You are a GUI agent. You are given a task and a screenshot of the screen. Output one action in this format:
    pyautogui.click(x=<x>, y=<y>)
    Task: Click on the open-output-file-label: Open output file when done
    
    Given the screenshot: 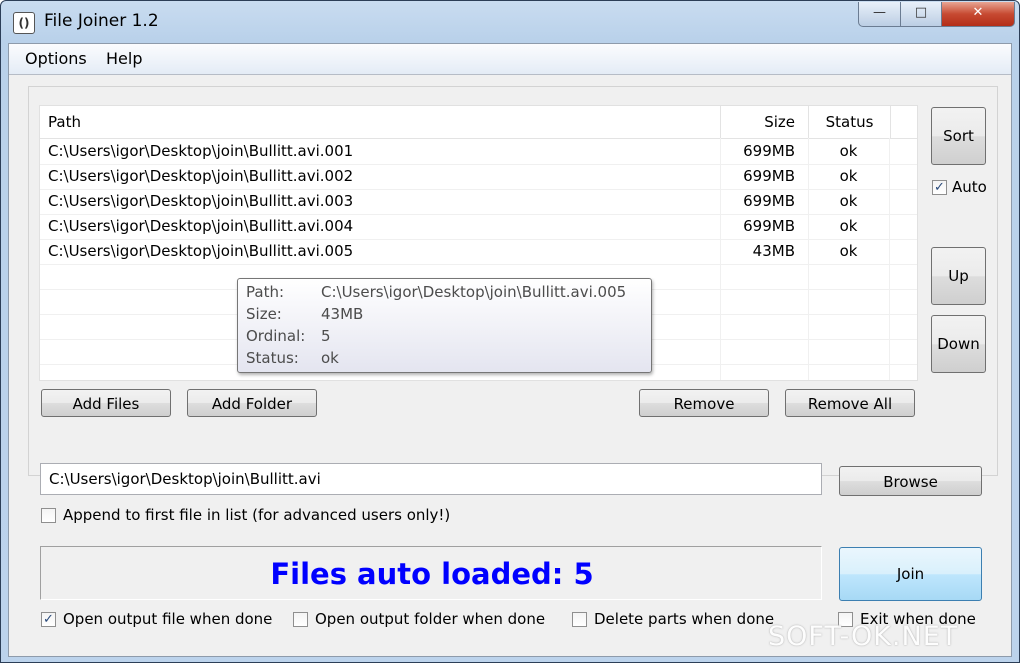 What is the action you would take?
    pyautogui.click(x=168, y=619)
    